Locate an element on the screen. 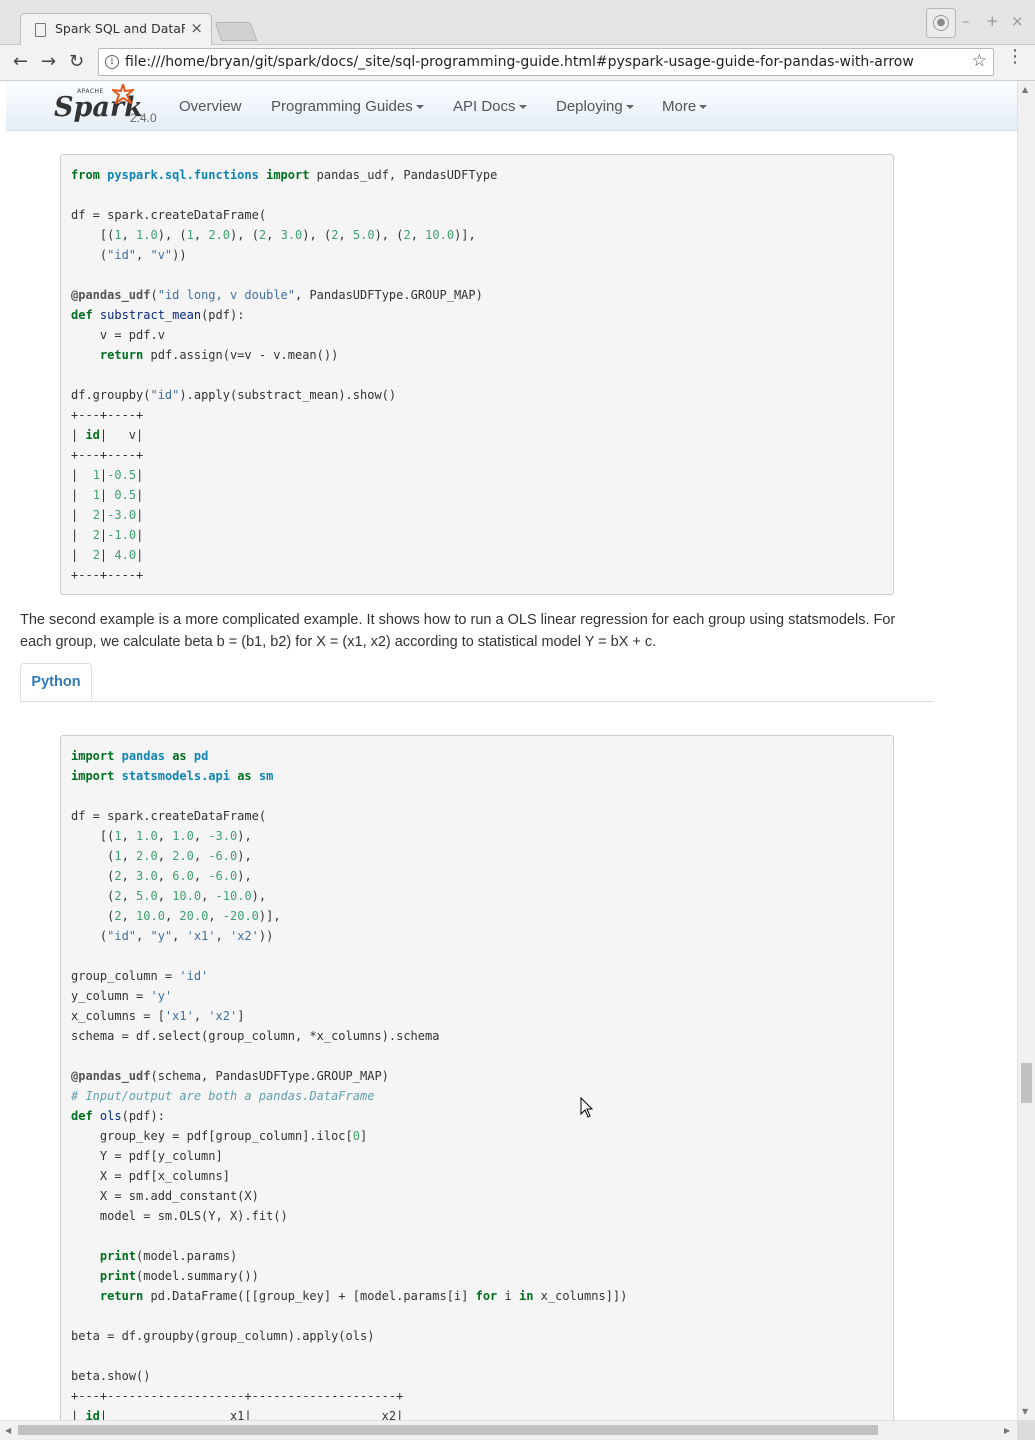 The width and height of the screenshot is (1035, 1440). code-line: model = sm.OLS(Y, X).fit() is located at coordinates (179, 1216).